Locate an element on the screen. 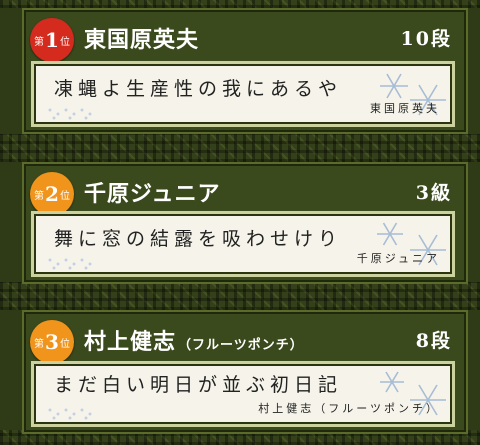 The width and height of the screenshot is (480, 445). grade-label: 3級 is located at coordinates (433, 193).